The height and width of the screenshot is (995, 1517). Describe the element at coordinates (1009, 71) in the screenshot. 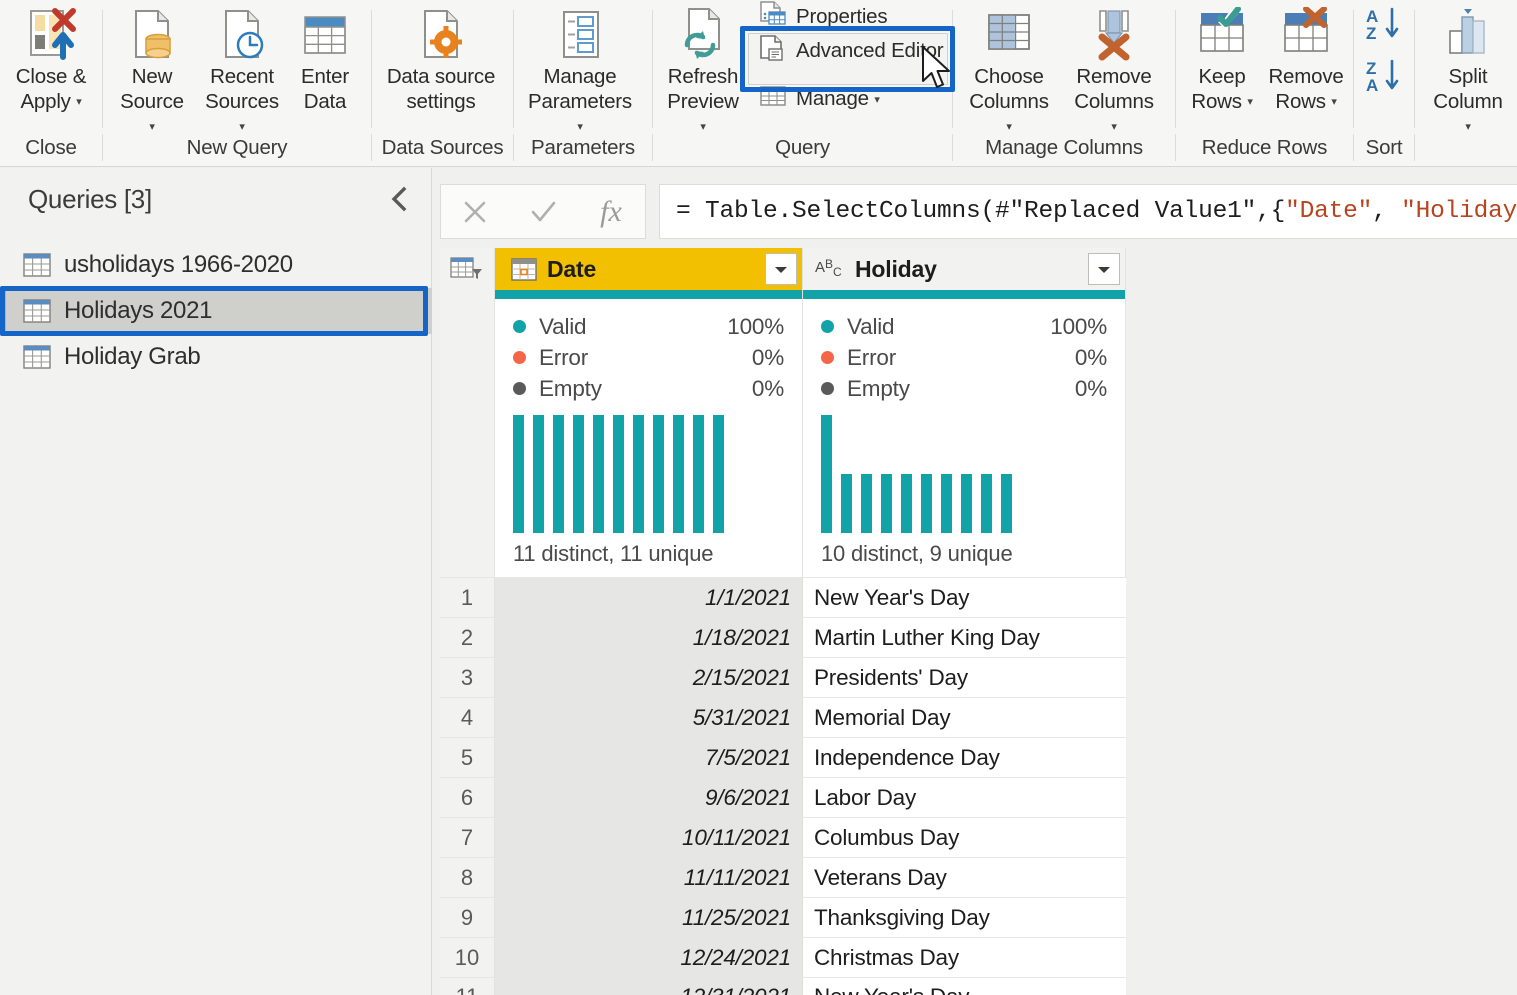

I see `choose-columns-button: Choose Columns ▾` at that location.